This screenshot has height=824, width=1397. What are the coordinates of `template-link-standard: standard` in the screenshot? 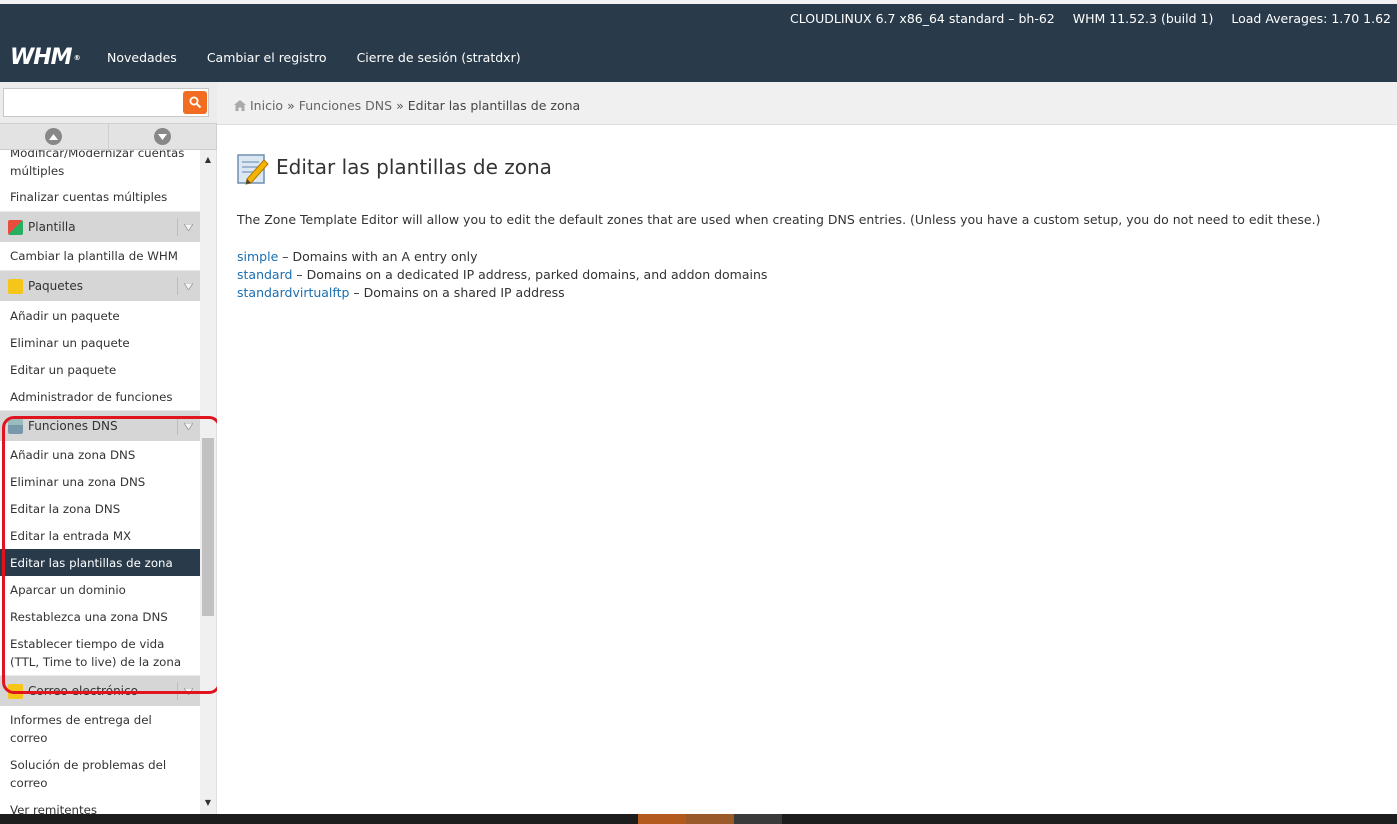 It's located at (264, 274).